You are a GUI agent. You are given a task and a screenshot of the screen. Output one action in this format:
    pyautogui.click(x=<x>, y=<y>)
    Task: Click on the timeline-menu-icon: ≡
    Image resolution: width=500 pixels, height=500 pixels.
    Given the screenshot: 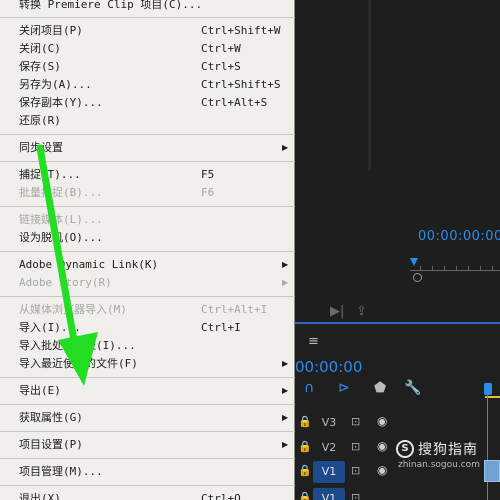 What is the action you would take?
    pyautogui.click(x=313, y=341)
    